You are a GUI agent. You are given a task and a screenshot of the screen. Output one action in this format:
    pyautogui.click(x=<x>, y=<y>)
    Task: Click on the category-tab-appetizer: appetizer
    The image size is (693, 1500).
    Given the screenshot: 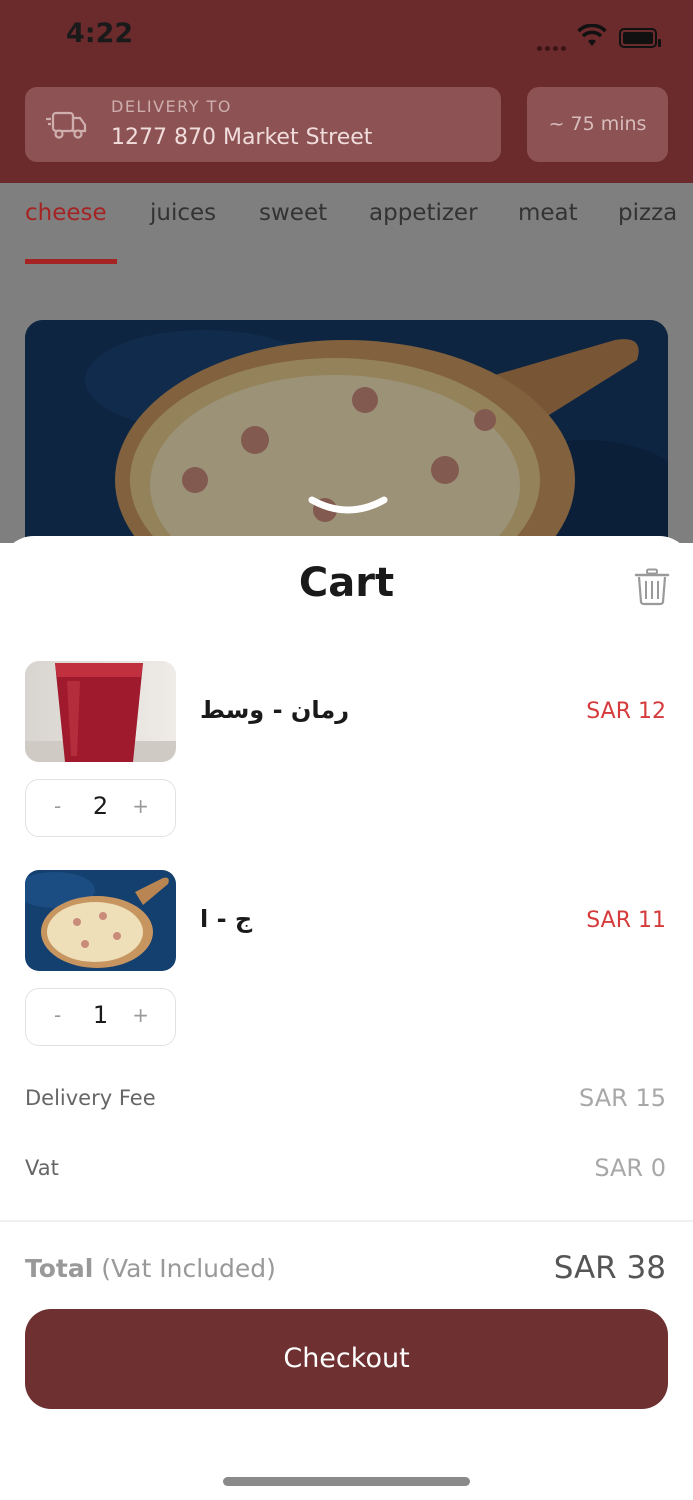 What is the action you would take?
    pyautogui.click(x=423, y=213)
    